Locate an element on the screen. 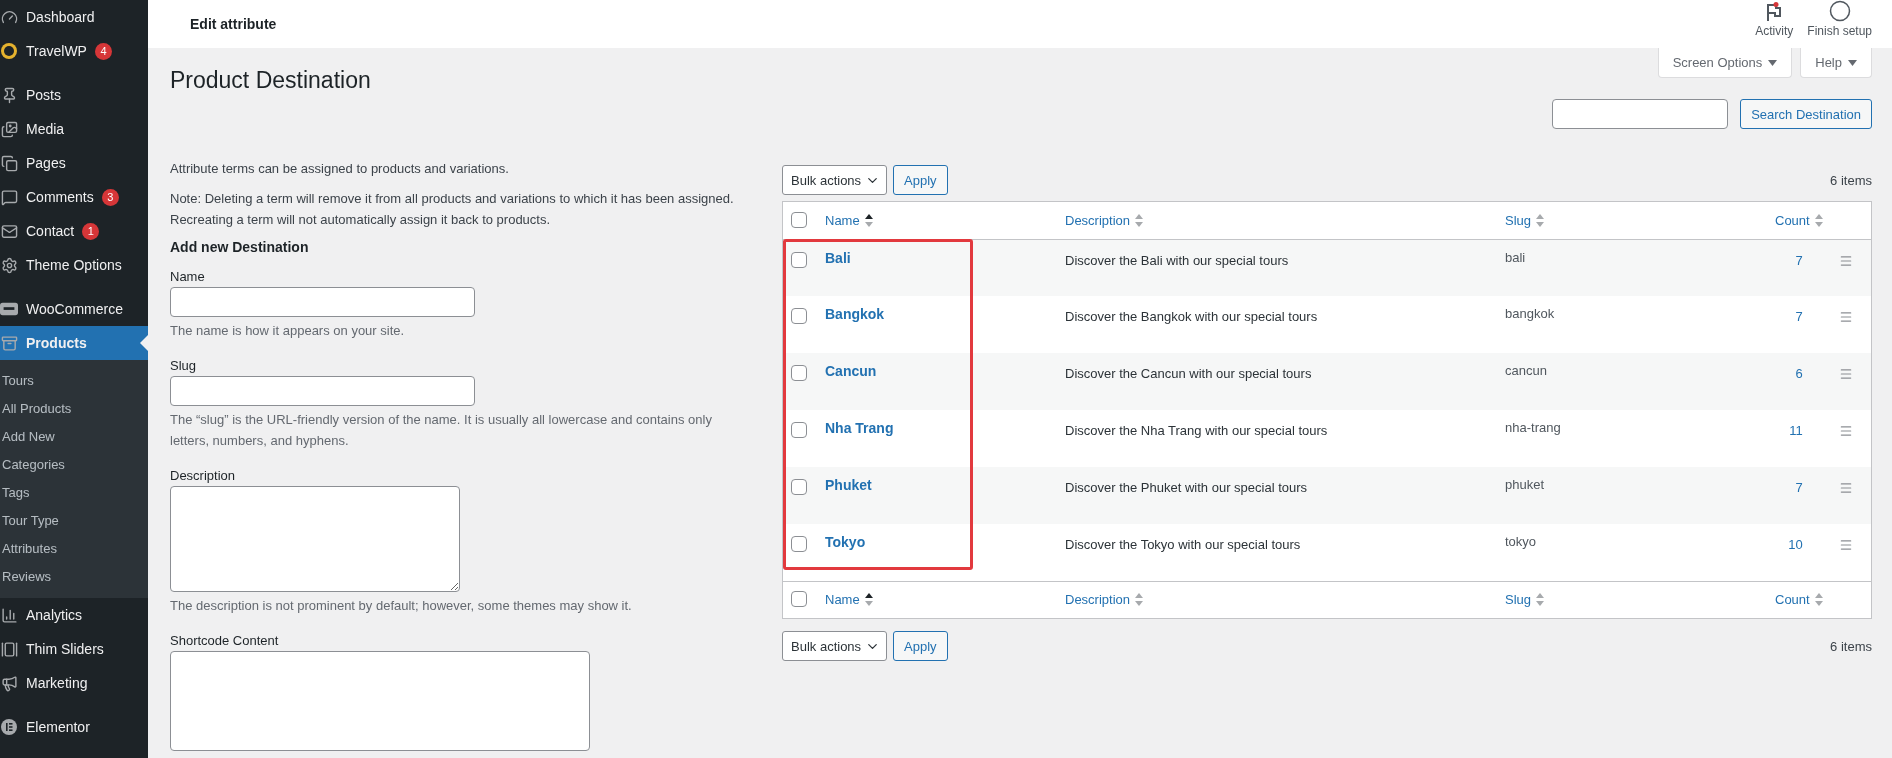 The image size is (1892, 758). submenu-item: All Products is located at coordinates (74, 408).